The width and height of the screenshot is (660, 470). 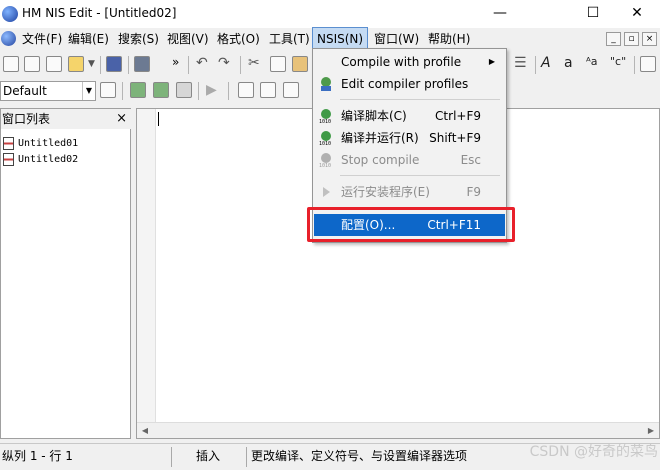 I want to click on menu-file: 文件(F), so click(x=42, y=39).